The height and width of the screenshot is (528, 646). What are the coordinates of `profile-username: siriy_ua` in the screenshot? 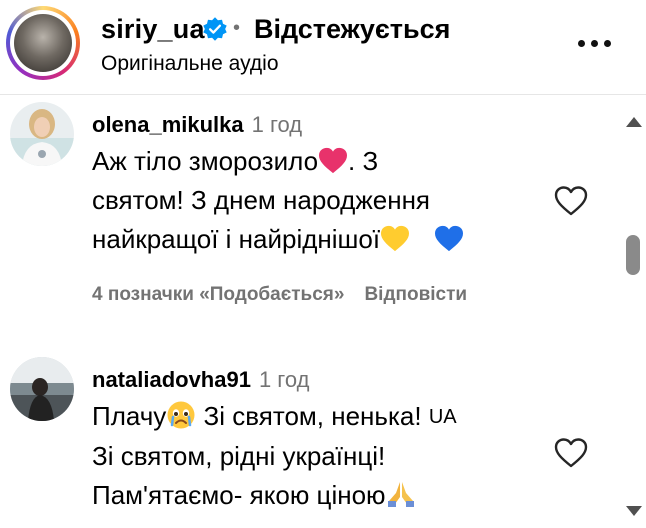 It's located at (153, 29).